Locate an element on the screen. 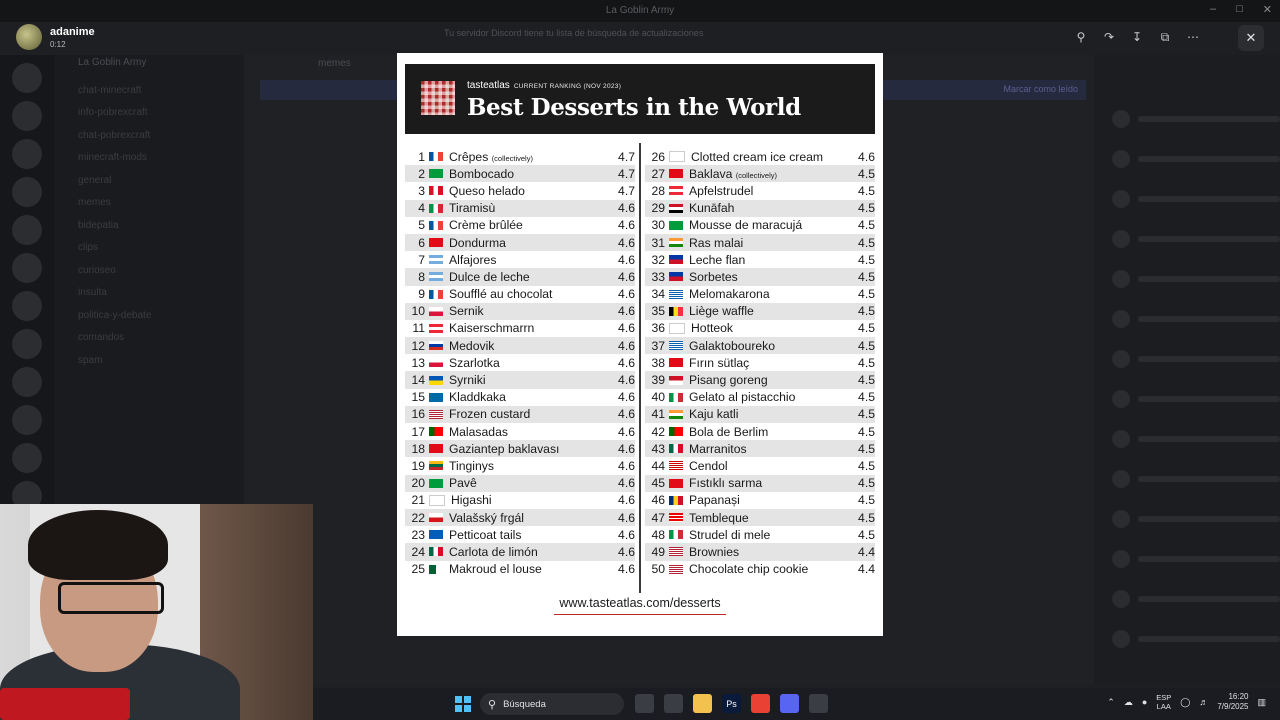  ranking-row: 9 Soufflé au chocolat 4.6 is located at coordinates (520, 294).